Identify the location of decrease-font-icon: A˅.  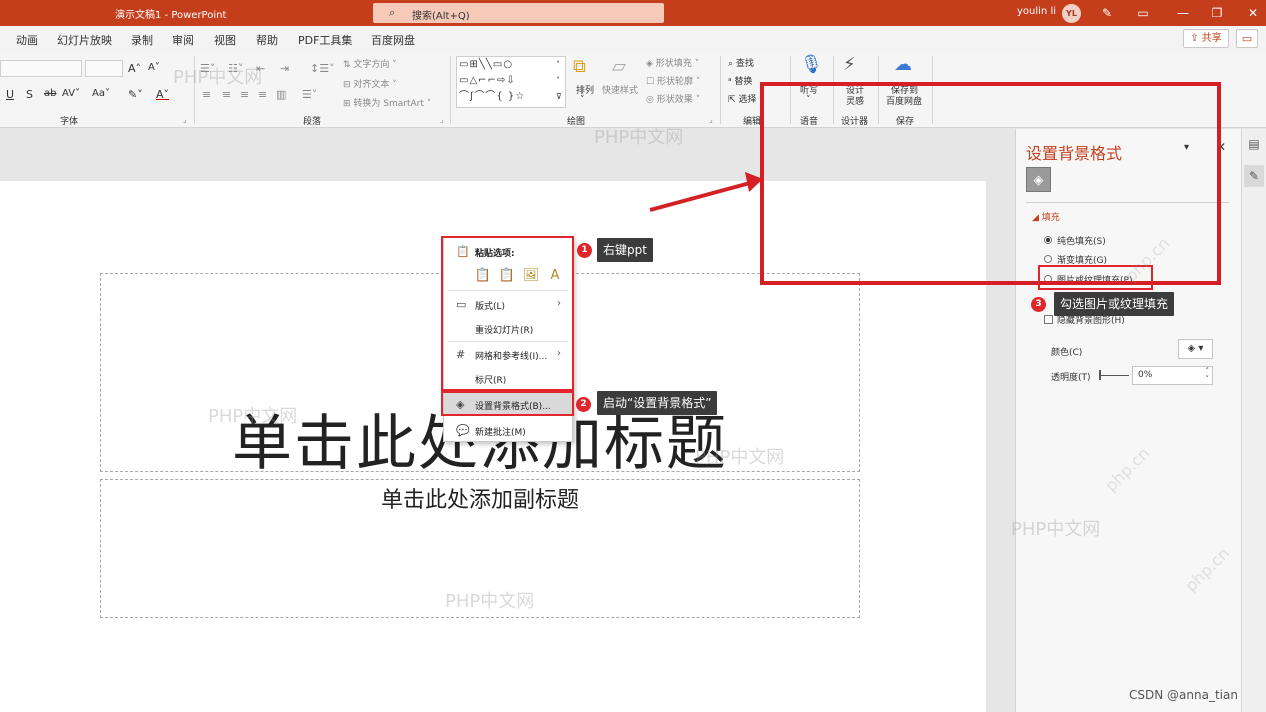
(154, 67).